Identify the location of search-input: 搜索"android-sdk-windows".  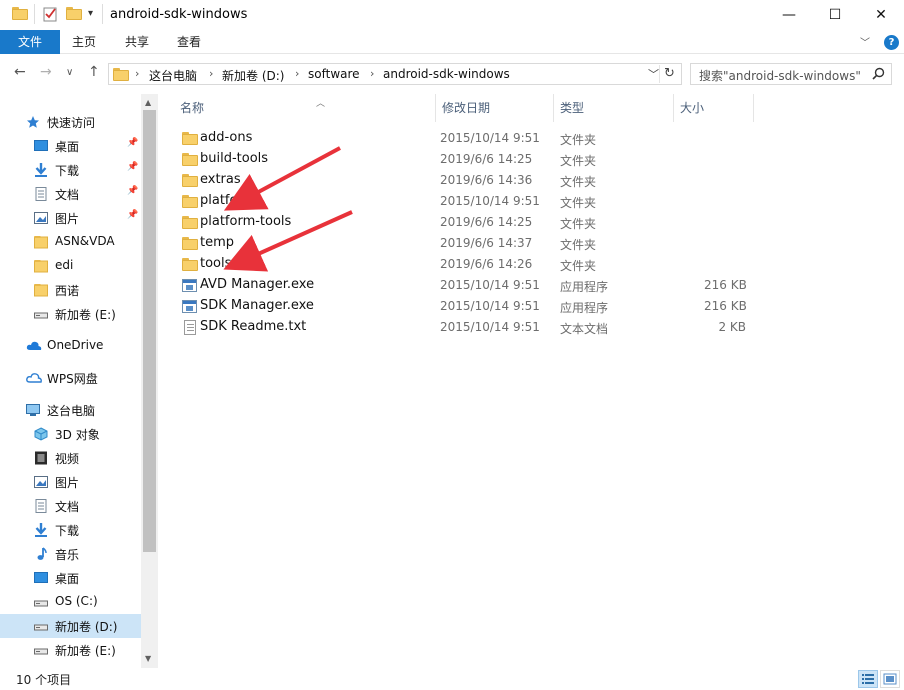
(791, 74).